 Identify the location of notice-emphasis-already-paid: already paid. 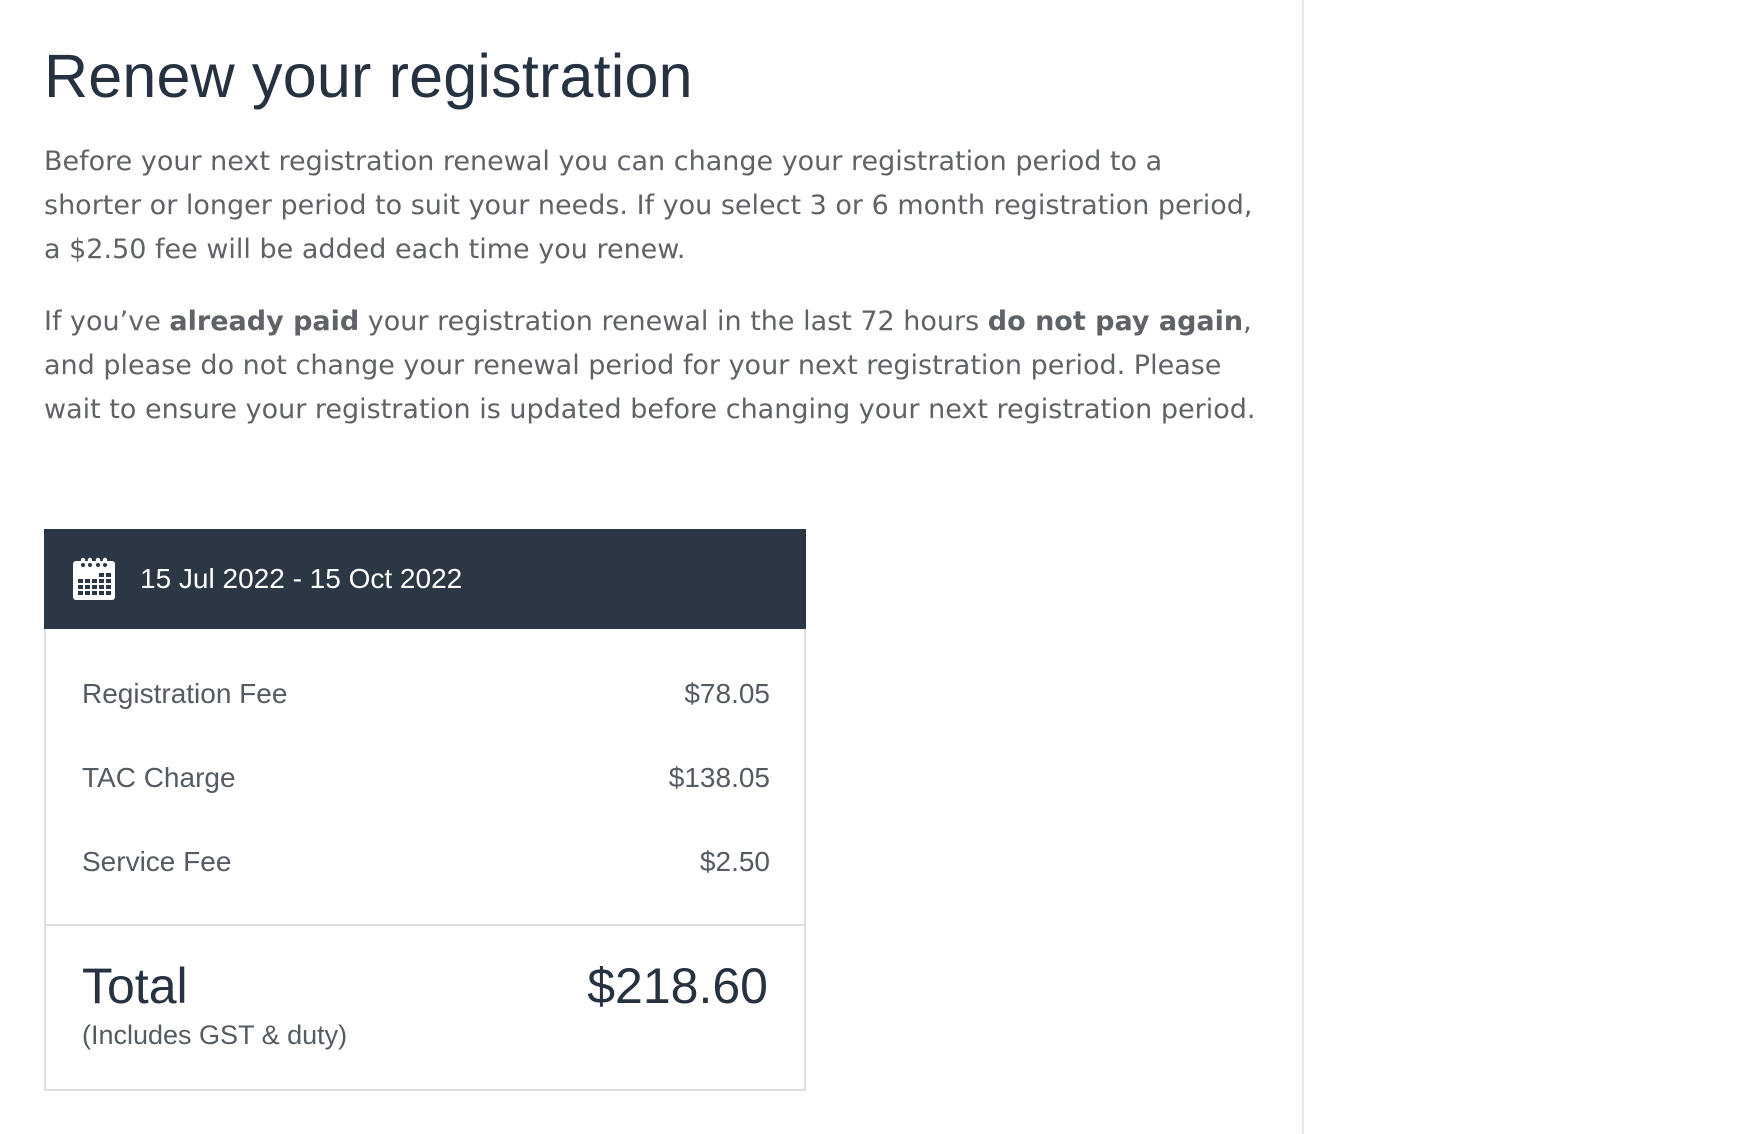
(264, 321).